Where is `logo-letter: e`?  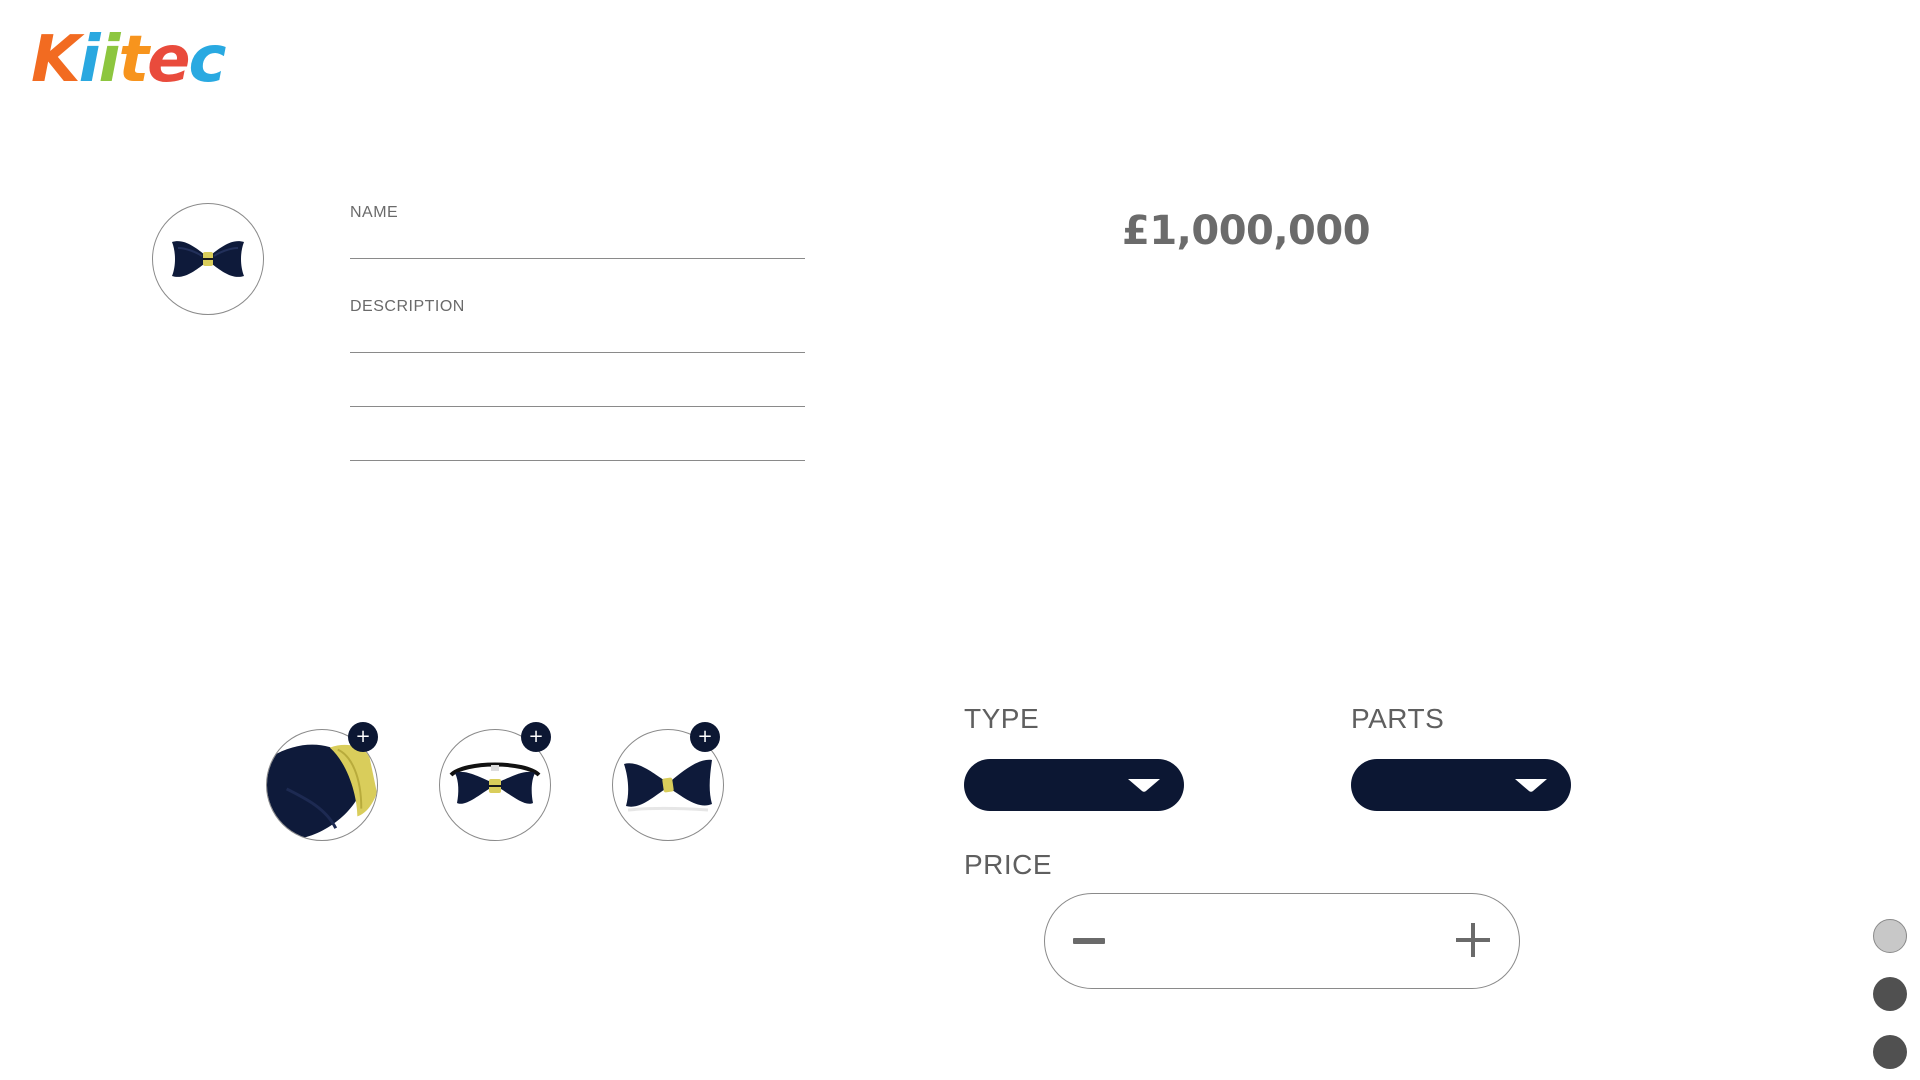
logo-letter: e is located at coordinates (168, 60).